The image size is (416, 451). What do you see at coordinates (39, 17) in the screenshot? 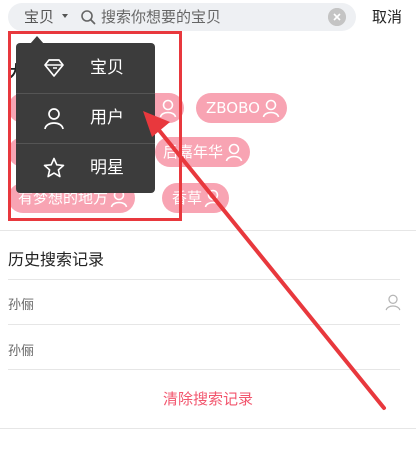
I see `search-scope-selector: 宝贝` at bounding box center [39, 17].